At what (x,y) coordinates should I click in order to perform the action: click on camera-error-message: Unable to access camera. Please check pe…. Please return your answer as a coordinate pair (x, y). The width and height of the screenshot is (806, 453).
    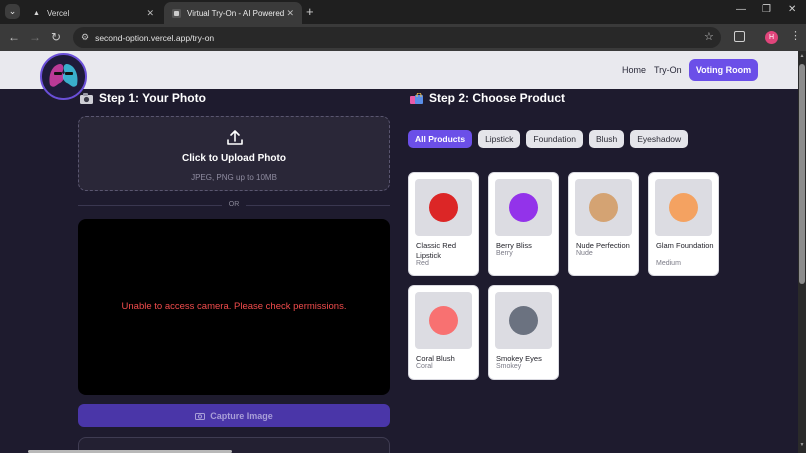
    Looking at the image, I should click on (234, 306).